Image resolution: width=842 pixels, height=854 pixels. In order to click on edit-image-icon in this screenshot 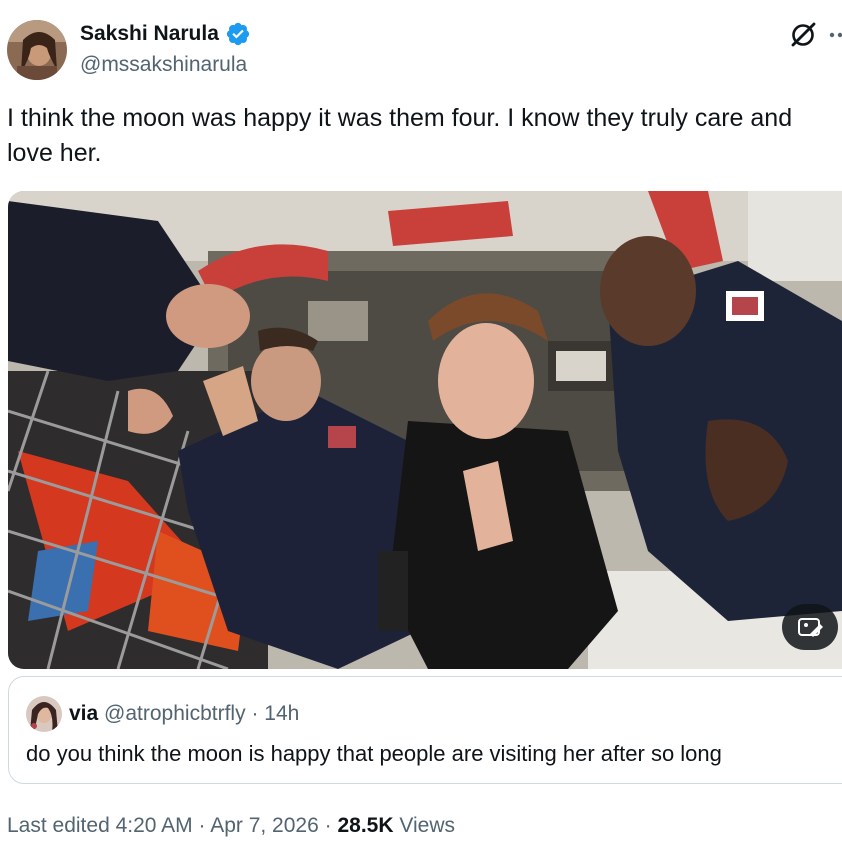, I will do `click(810, 627)`.